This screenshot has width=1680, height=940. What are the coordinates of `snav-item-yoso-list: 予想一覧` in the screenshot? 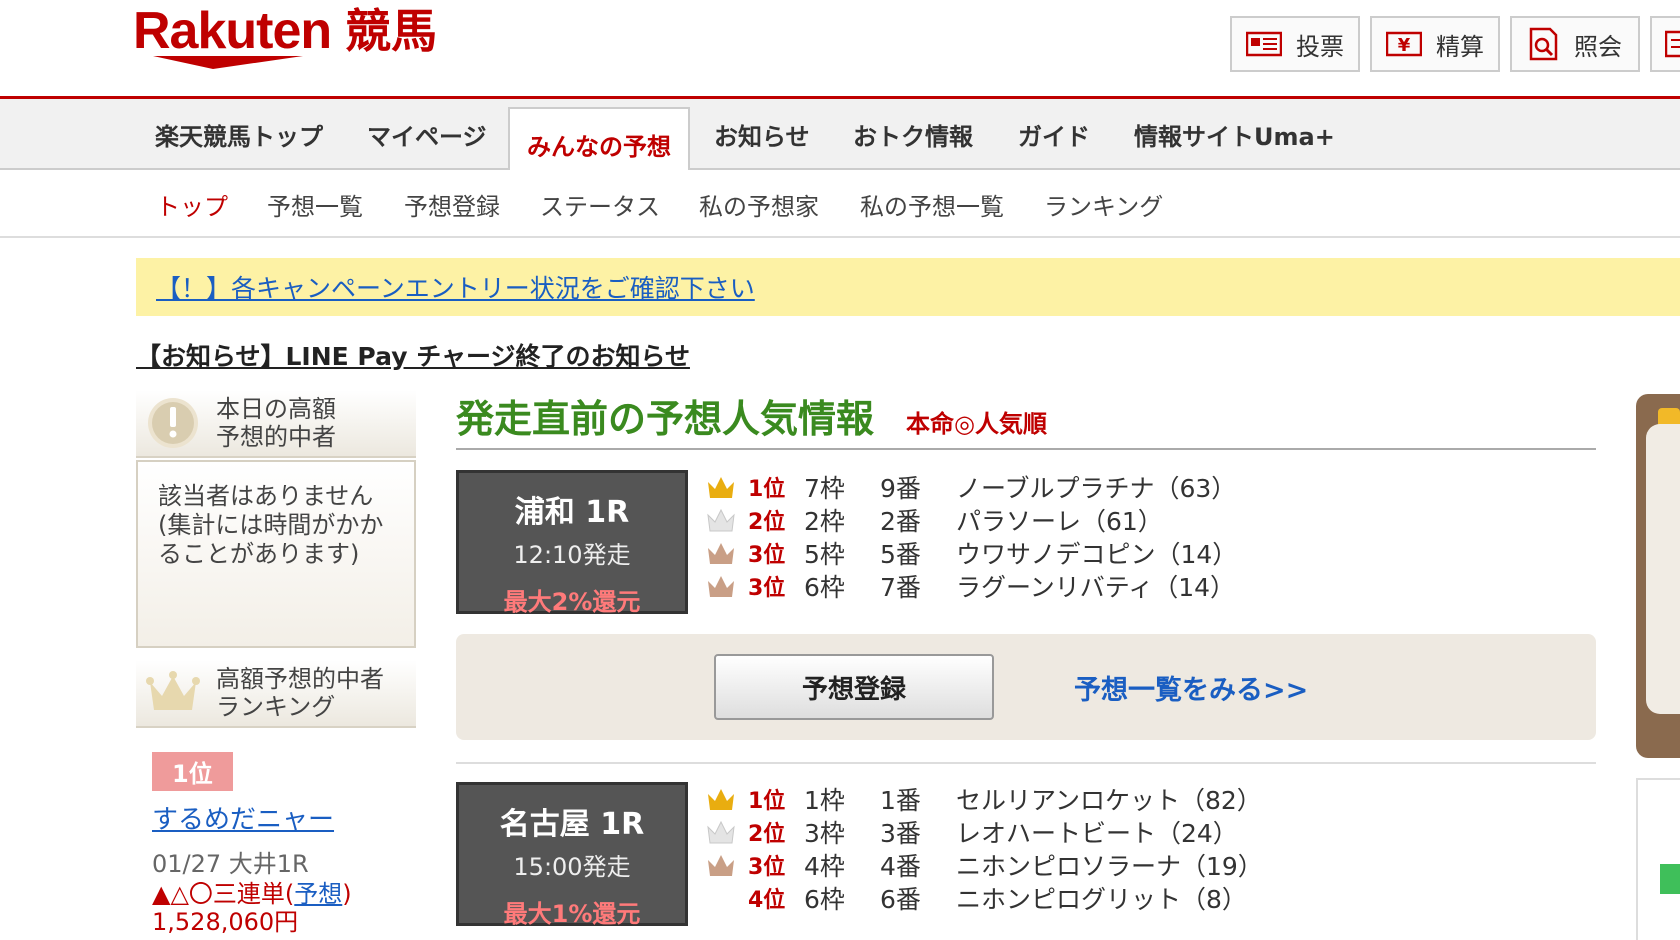 It's located at (315, 204).